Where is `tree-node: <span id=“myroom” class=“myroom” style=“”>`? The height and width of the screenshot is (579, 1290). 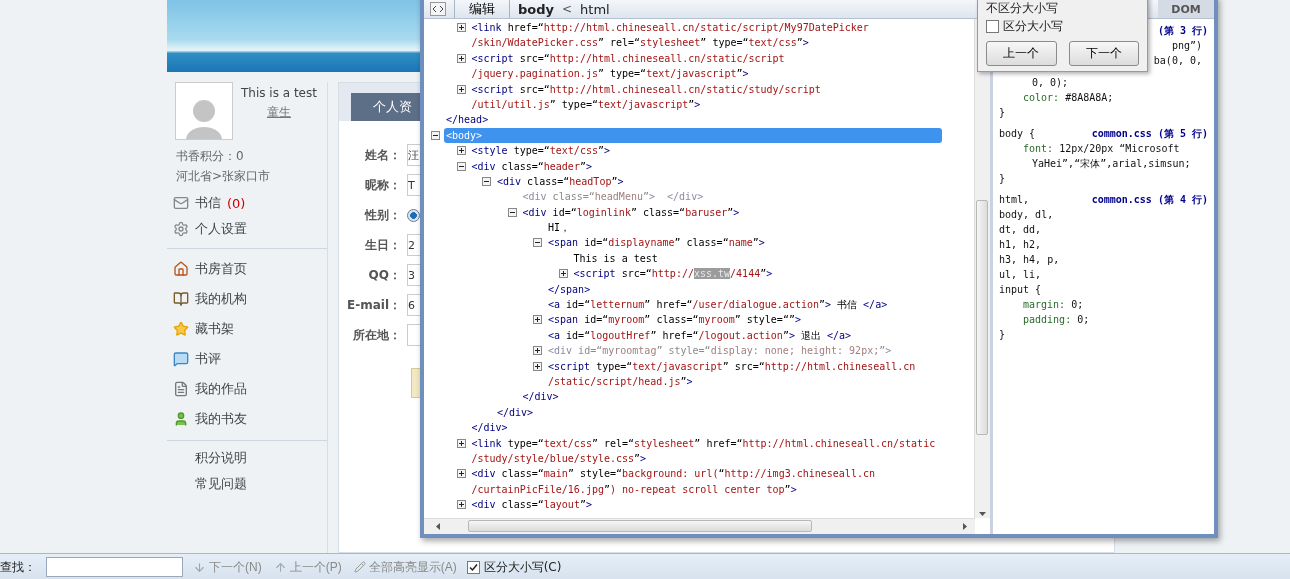
tree-node: <span id=“myroom” class=“myroom” style=“”> is located at coordinates (673, 320).